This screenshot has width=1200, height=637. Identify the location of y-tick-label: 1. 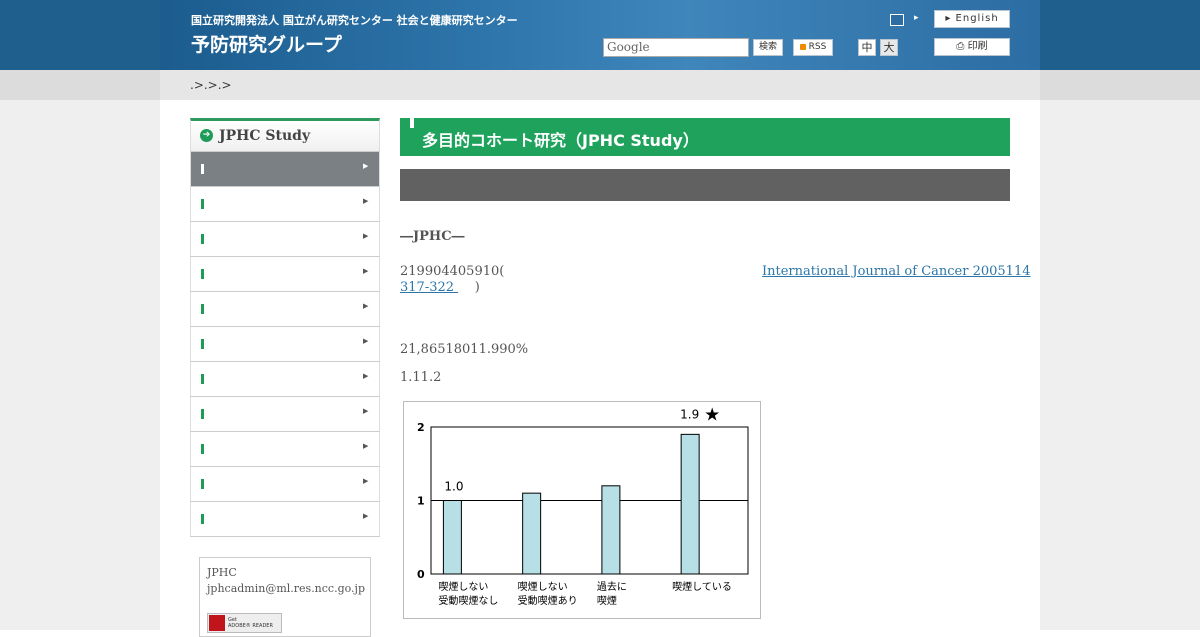
(421, 501).